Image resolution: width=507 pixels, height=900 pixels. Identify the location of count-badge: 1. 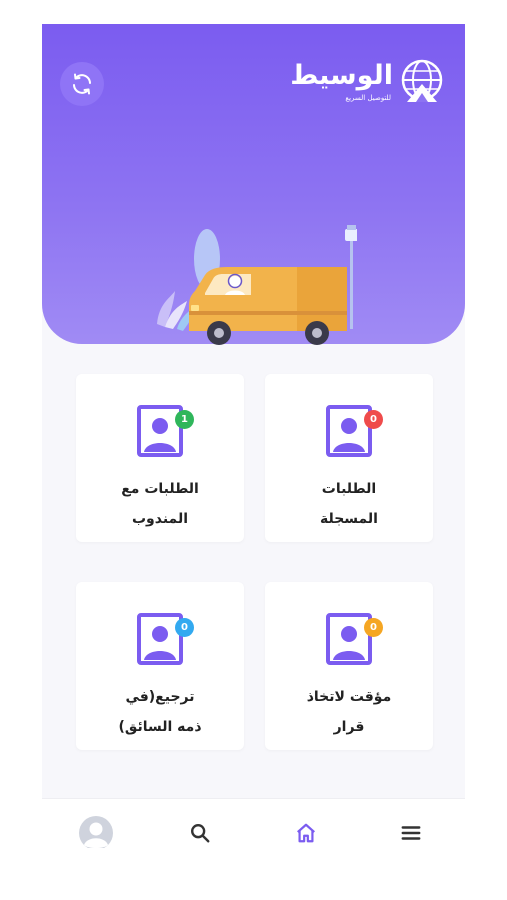
(184, 419).